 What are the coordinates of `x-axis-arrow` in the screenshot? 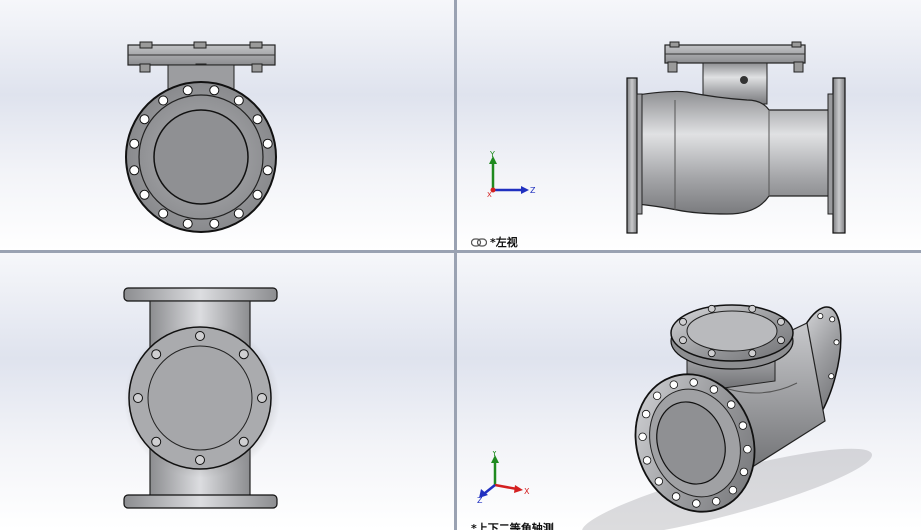 It's located at (506, 487).